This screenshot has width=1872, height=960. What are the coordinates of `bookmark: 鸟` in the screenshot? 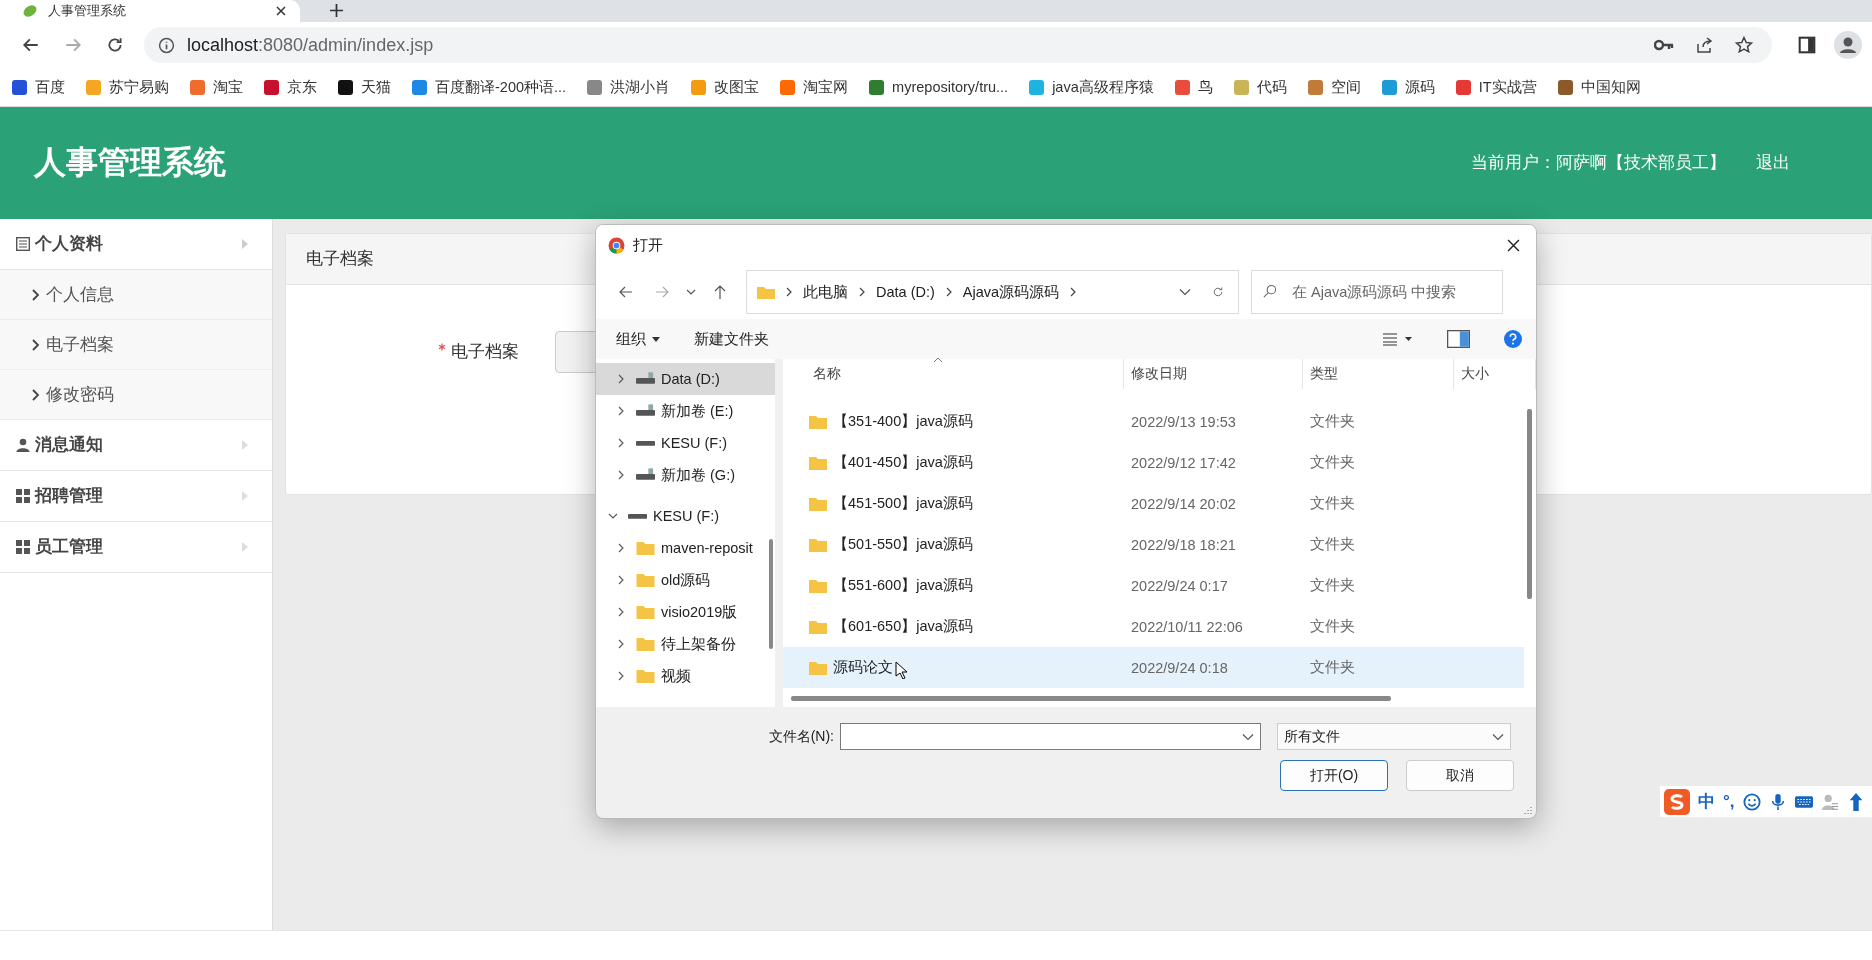 It's located at (1193, 87).